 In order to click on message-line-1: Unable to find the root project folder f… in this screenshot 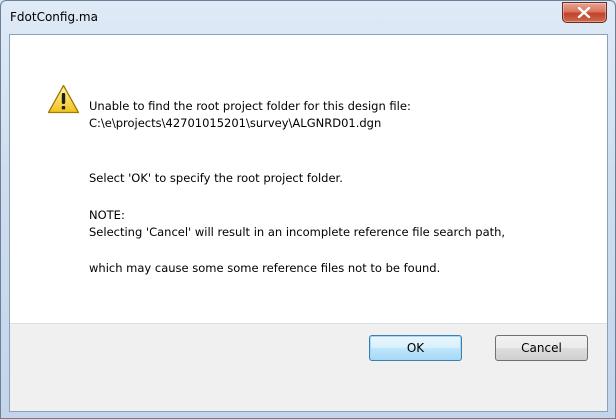, I will do `click(250, 106)`.